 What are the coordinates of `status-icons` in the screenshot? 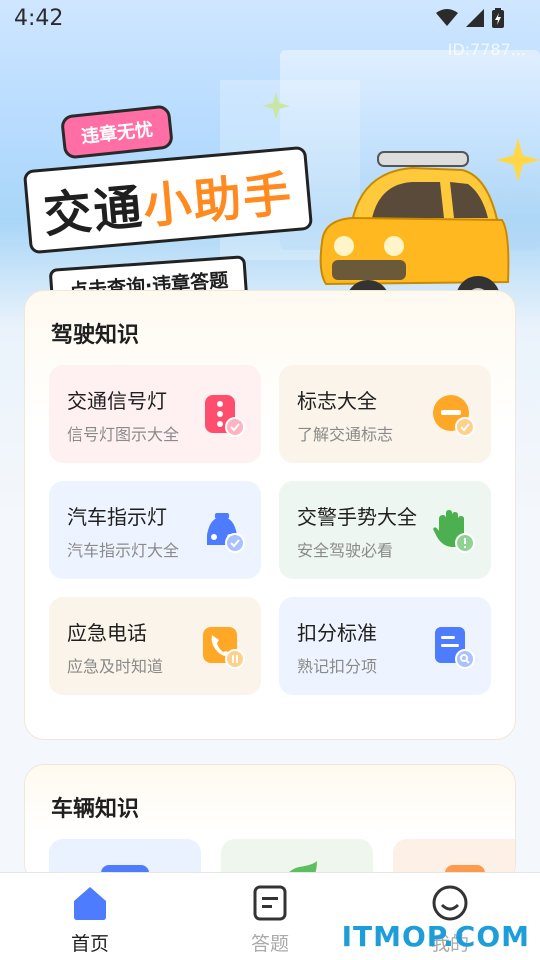 It's located at (470, 18).